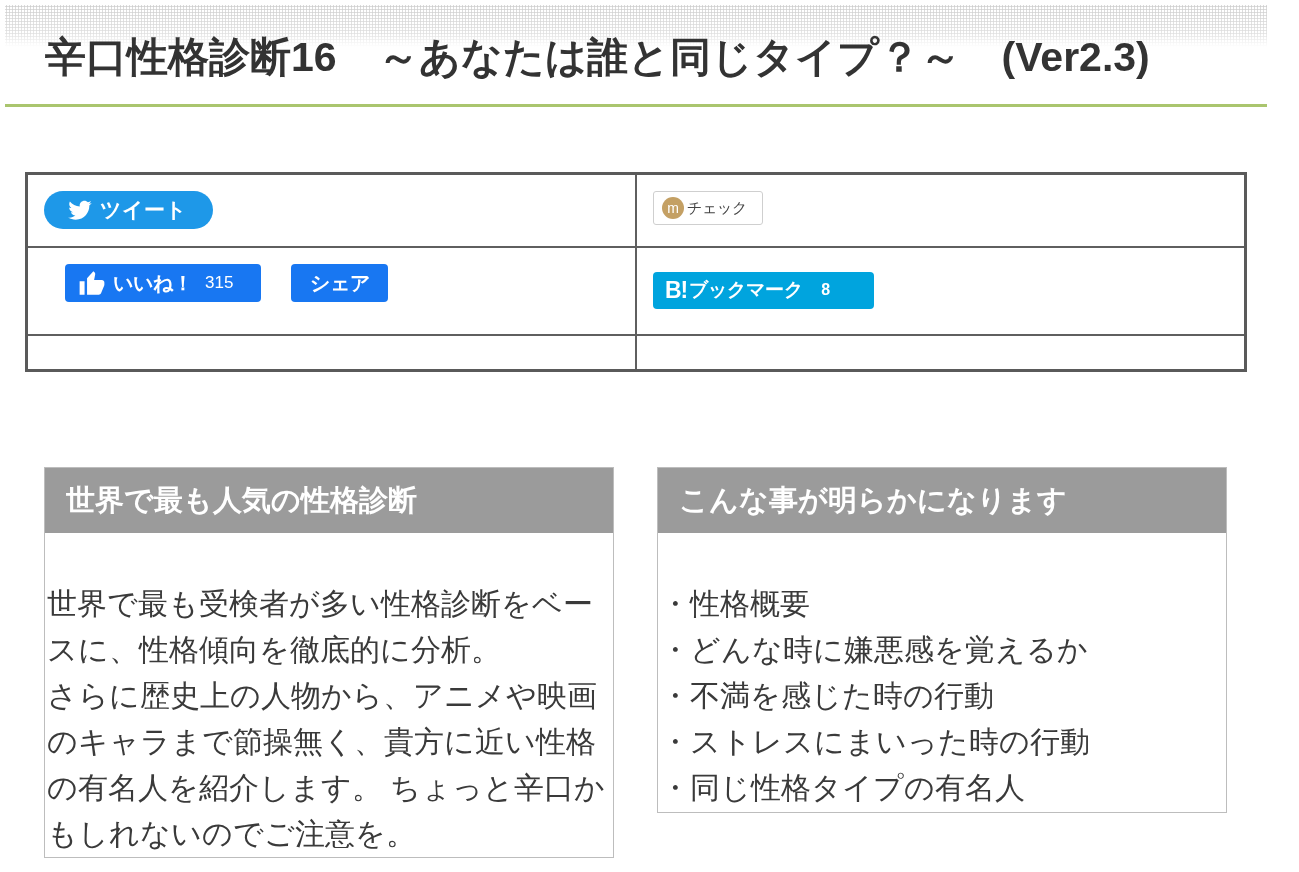 This screenshot has height=872, width=1299. Describe the element at coordinates (327, 765) in the screenshot. I see `panel-text: さらに歴史上の人物から、アニメや映画のキャラまで節操無く、貴方に近い性格の有名人を紹介します。 ちょっと辛口かもしれないのでご注意を。` at that location.